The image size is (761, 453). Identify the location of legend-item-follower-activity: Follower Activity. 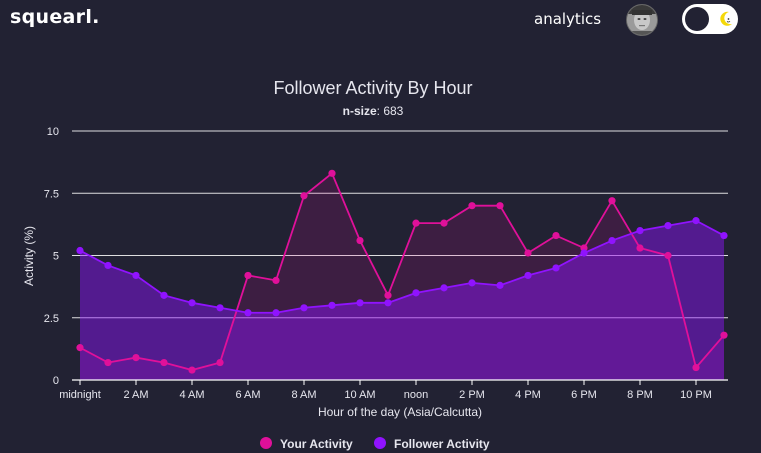
(432, 444).